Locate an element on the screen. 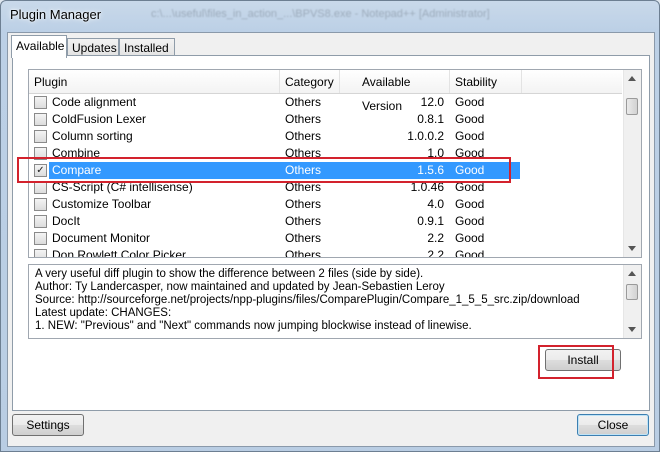 Image resolution: width=660 pixels, height=452 pixels. plugin-version: 1.0 is located at coordinates (435, 153).